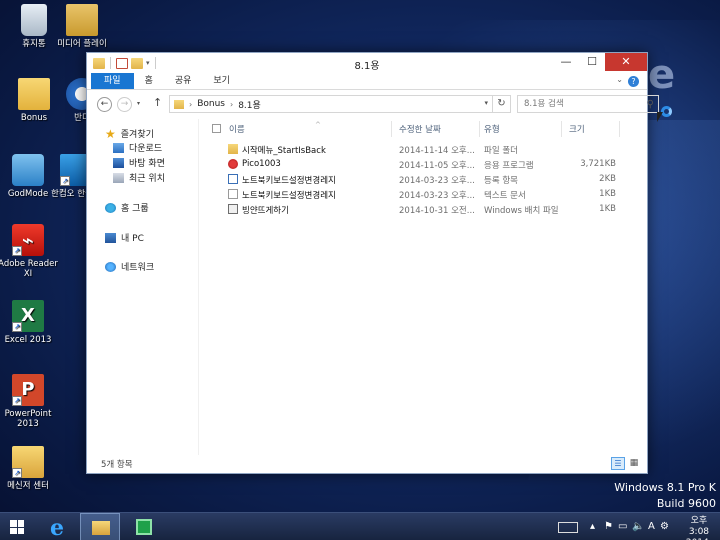 This screenshot has width=720, height=540. I want to click on desktop-icon-media-player: 미디어 플레이, so click(82, 26).